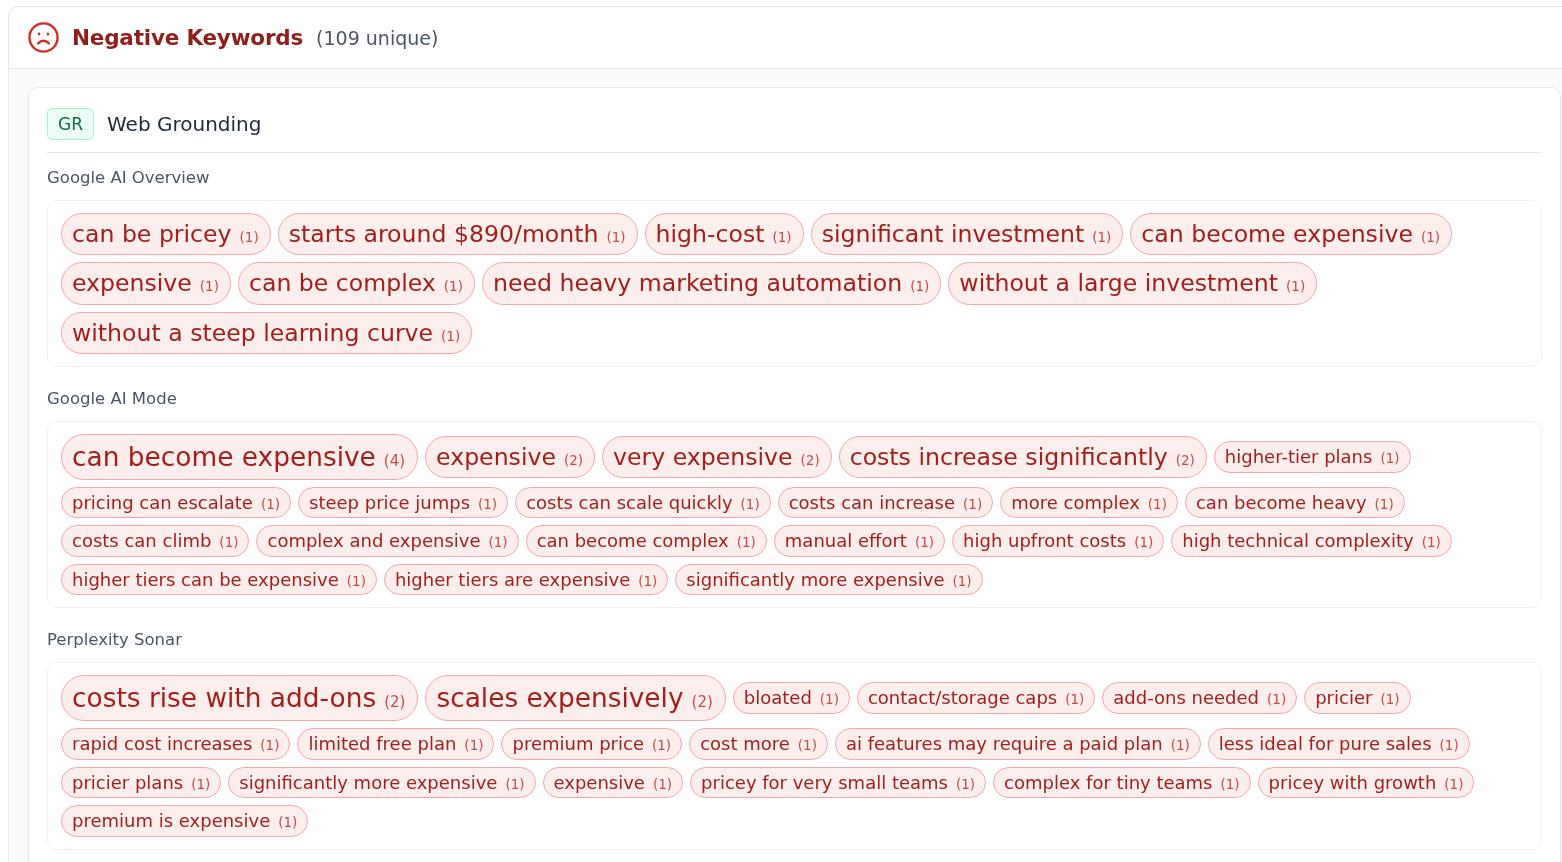 The width and height of the screenshot is (1562, 862). I want to click on keyword-text: cost more, so click(745, 744).